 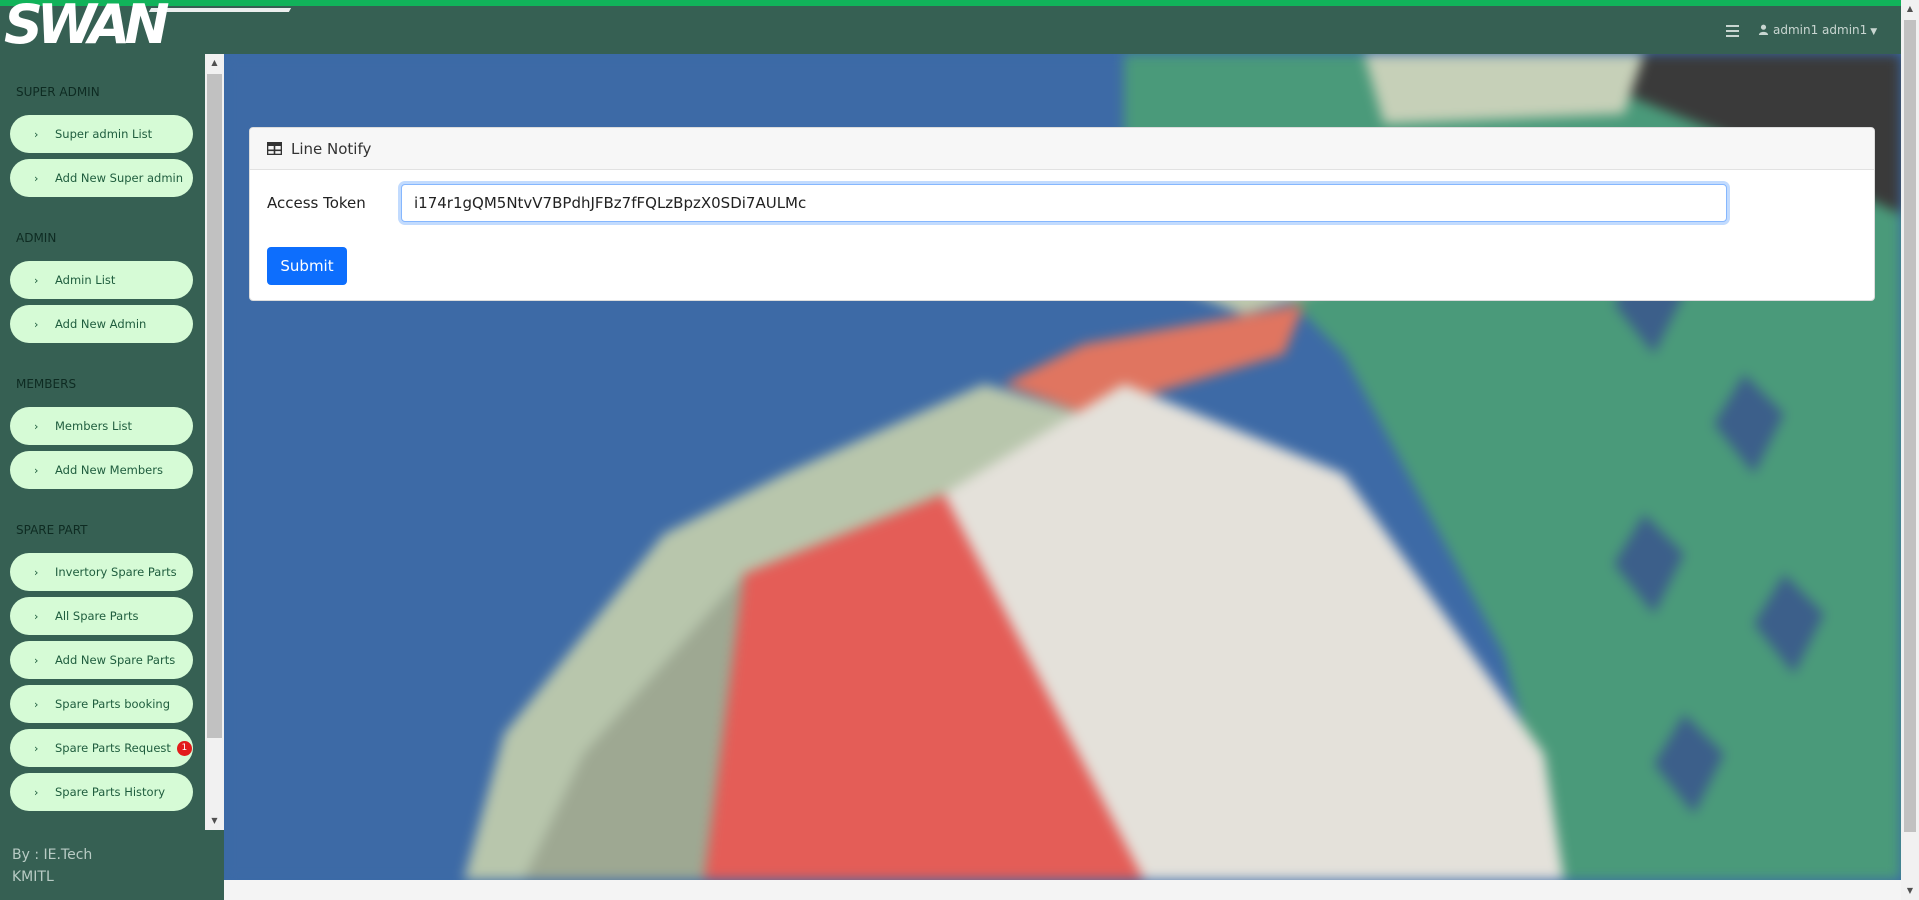 What do you see at coordinates (101, 704) in the screenshot?
I see `sidebar-item-spare-parts-booking: › Spare Parts booking` at bounding box center [101, 704].